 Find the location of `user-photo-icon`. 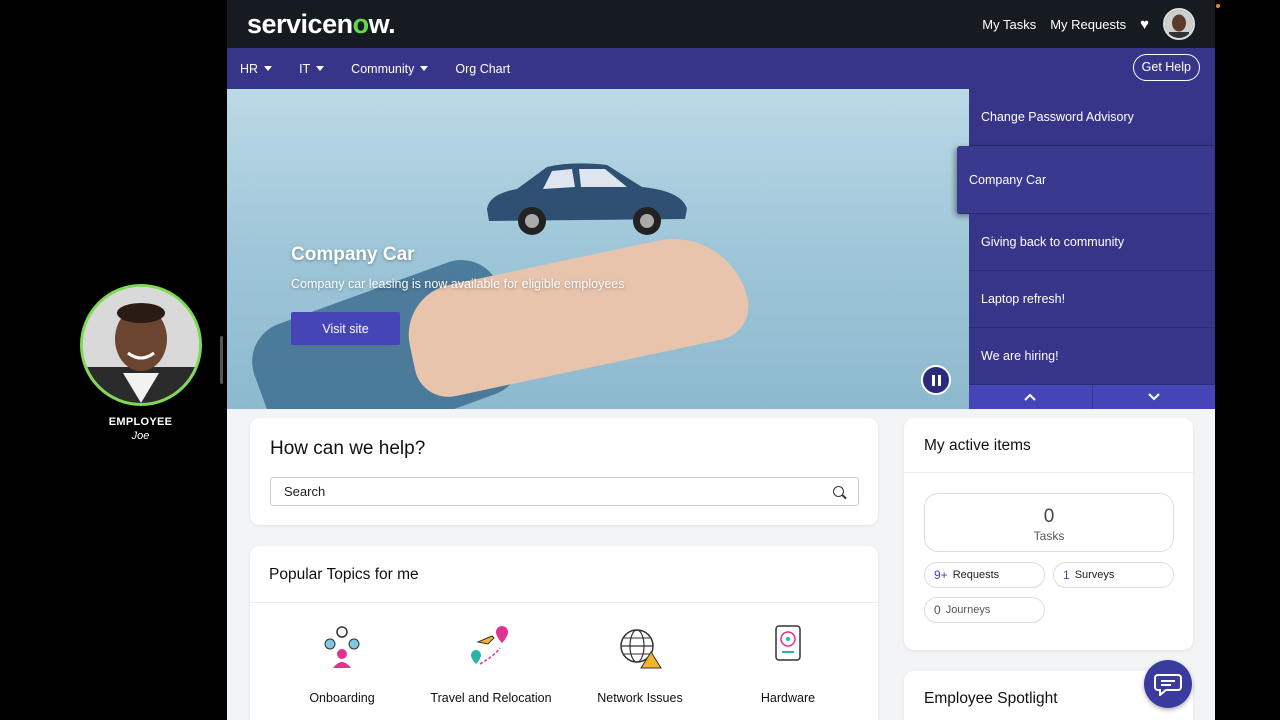

user-photo-icon is located at coordinates (1179, 24).